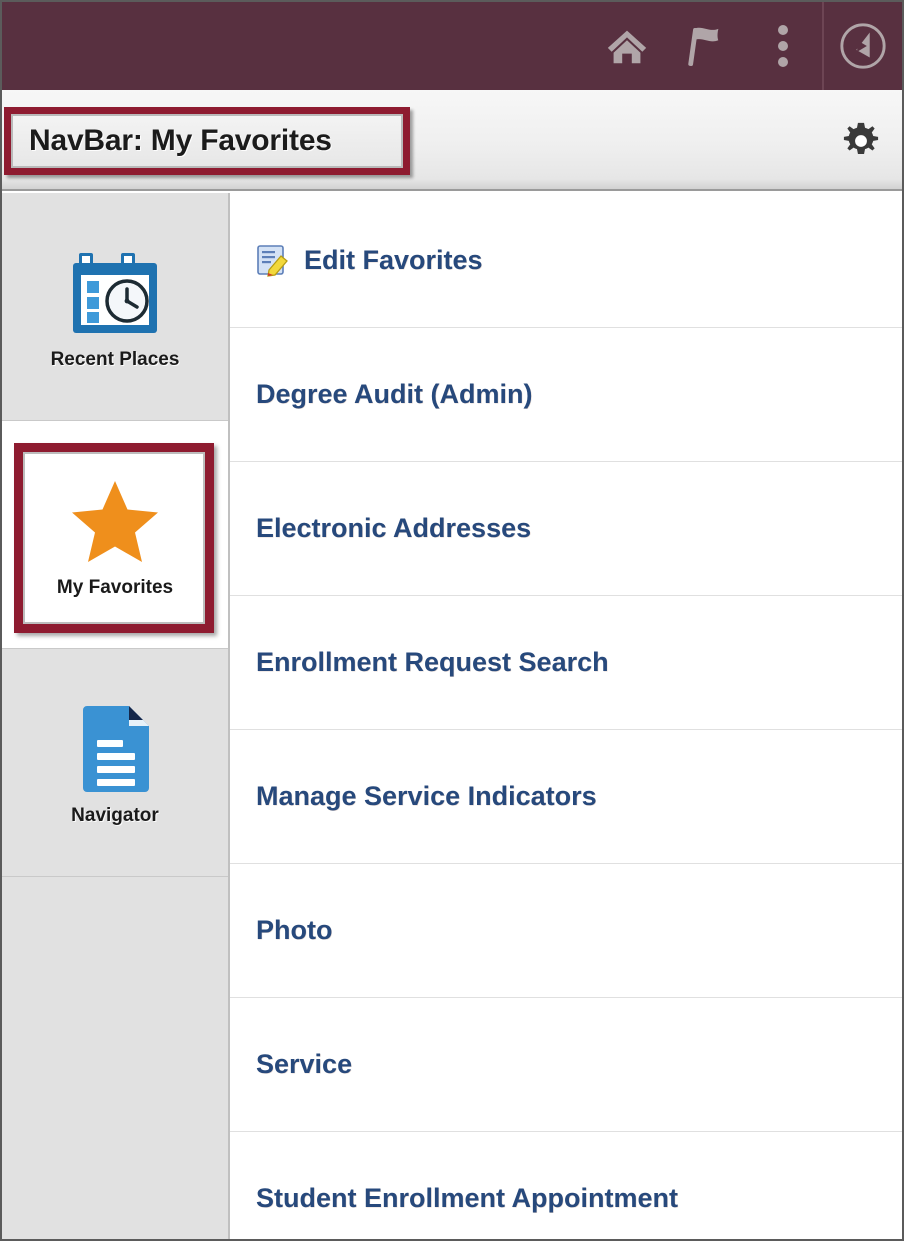 This screenshot has width=904, height=1241. I want to click on star-icon, so click(115, 521).